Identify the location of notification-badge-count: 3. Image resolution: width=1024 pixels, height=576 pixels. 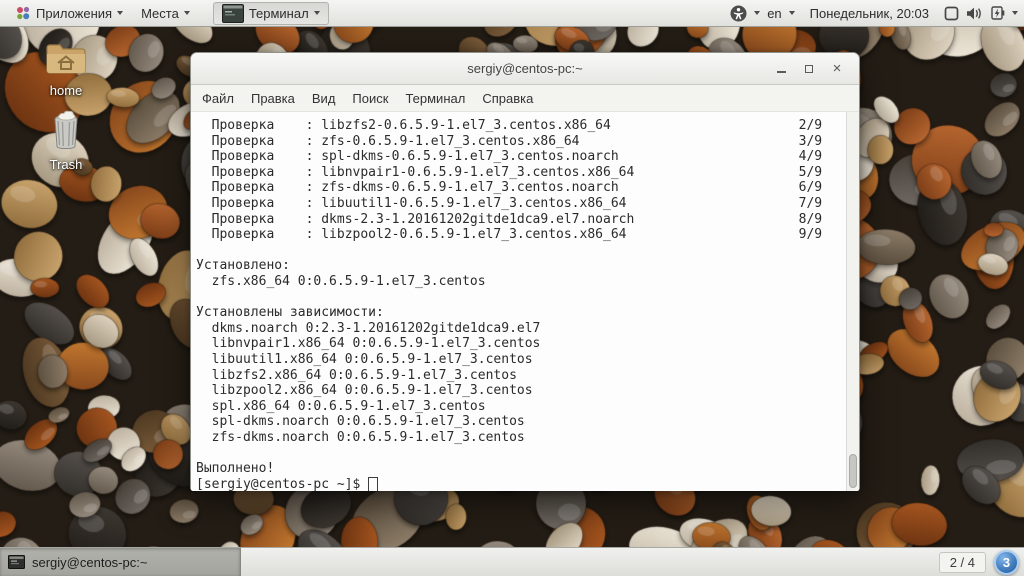
(1006, 562).